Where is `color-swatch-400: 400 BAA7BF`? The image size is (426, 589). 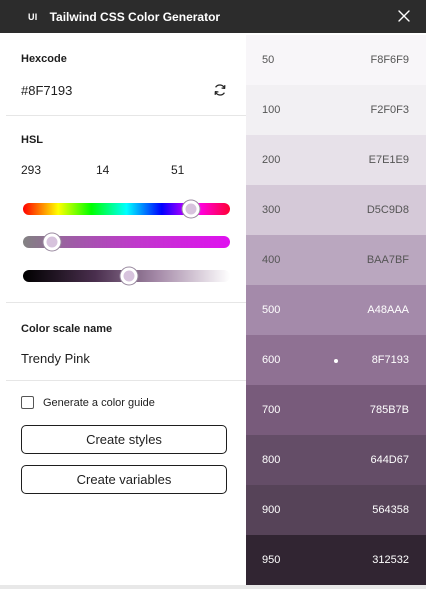
color-swatch-400: 400 BAA7BF is located at coordinates (336, 260).